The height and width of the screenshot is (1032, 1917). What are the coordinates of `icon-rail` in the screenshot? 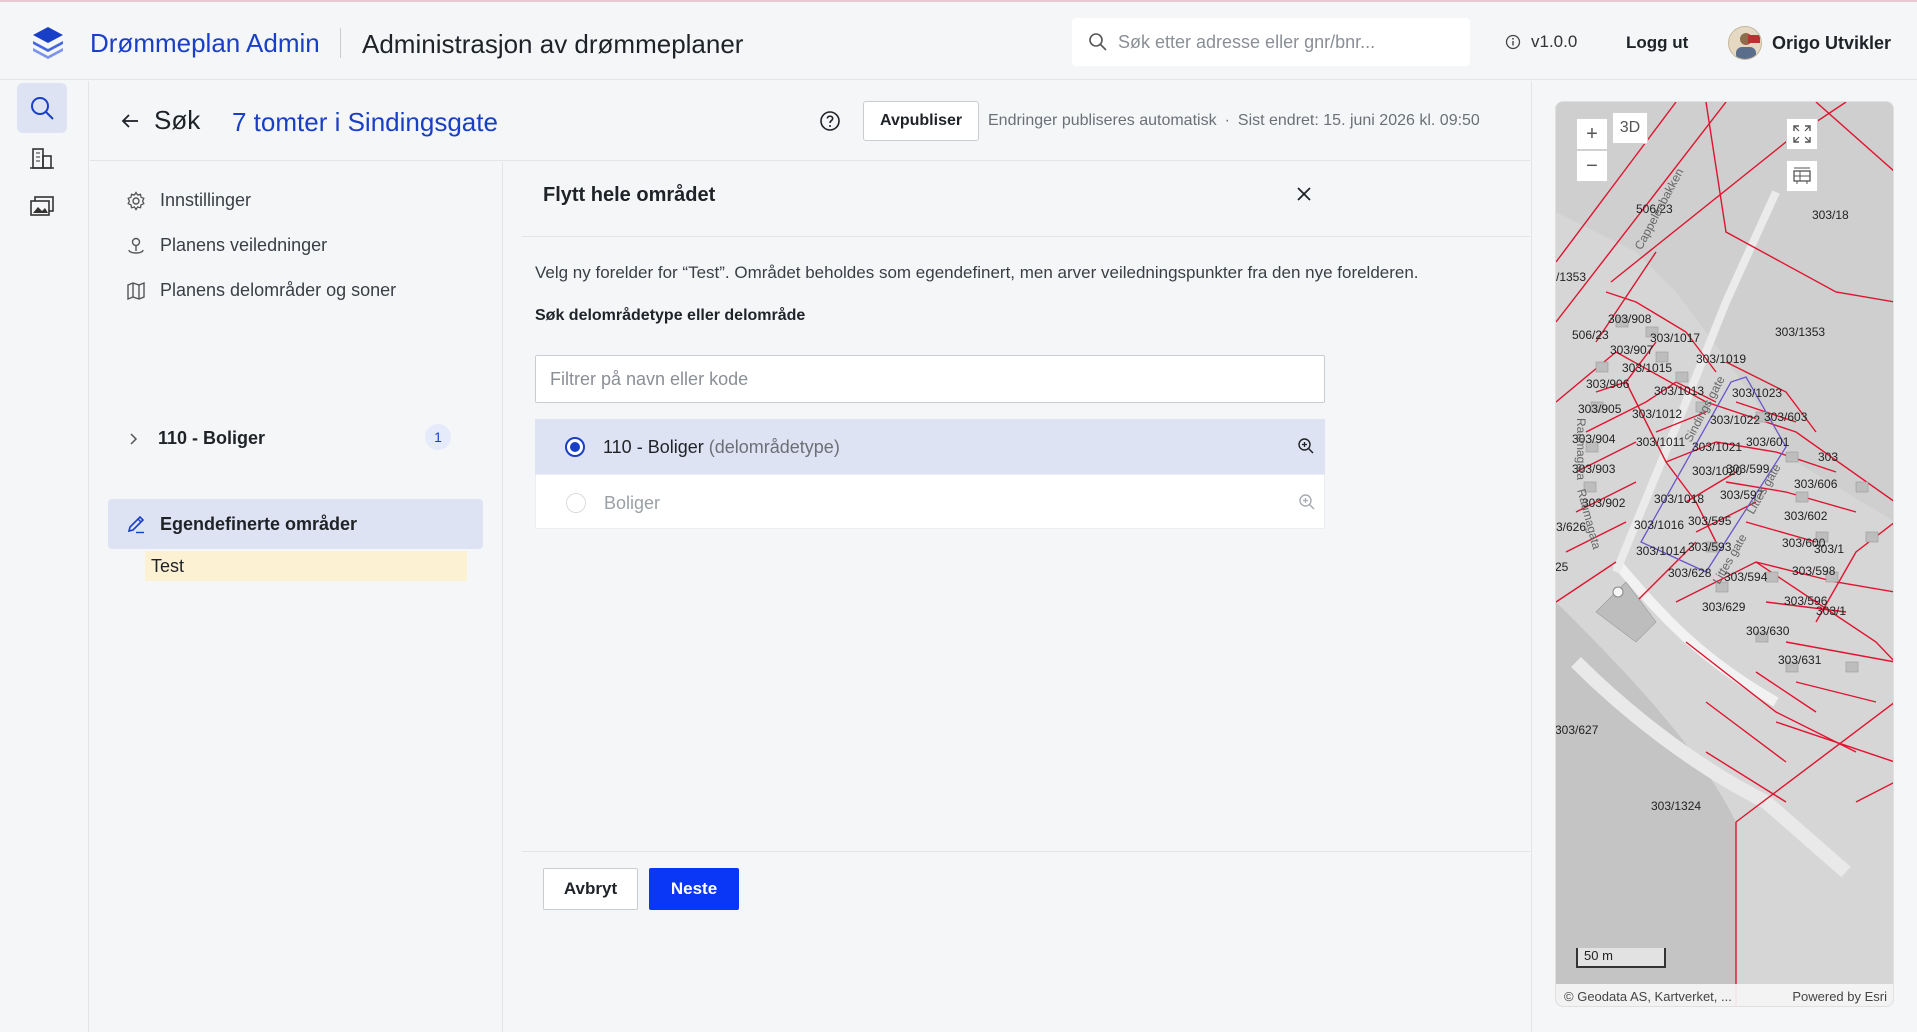 It's located at (44, 556).